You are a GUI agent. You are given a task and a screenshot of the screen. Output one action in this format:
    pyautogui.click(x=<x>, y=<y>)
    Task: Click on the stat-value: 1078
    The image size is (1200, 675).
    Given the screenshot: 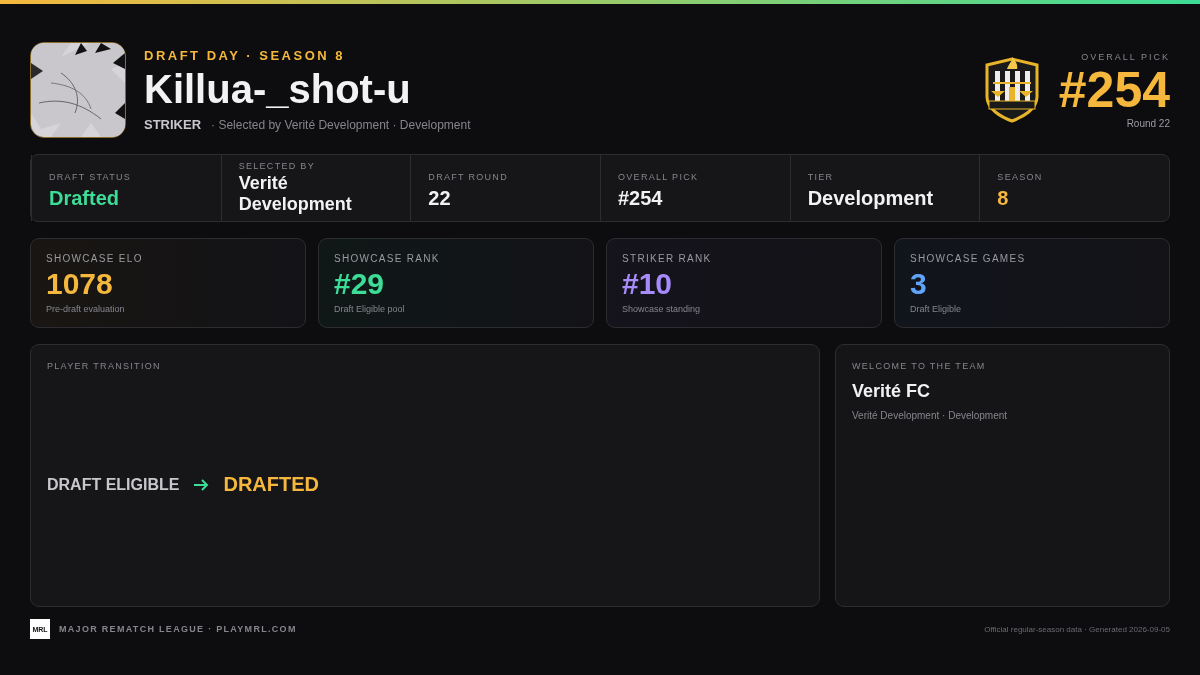 What is the action you would take?
    pyautogui.click(x=80, y=284)
    